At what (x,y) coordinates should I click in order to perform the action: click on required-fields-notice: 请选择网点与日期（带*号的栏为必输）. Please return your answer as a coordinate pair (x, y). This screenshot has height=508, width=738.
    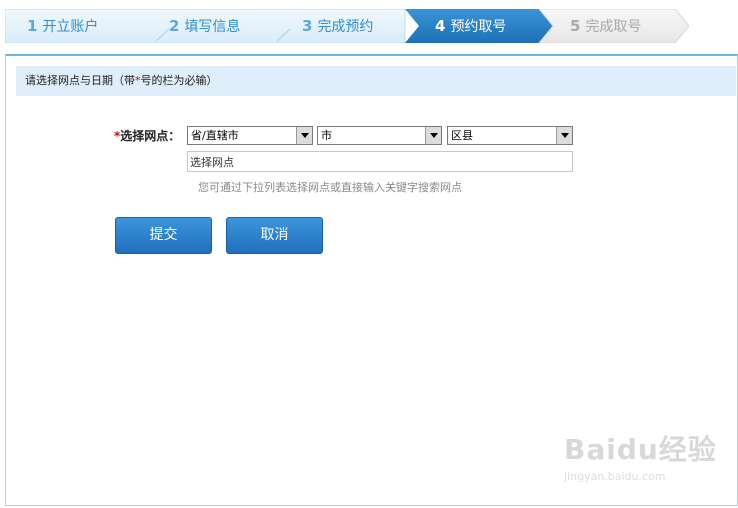
    Looking at the image, I should click on (376, 81).